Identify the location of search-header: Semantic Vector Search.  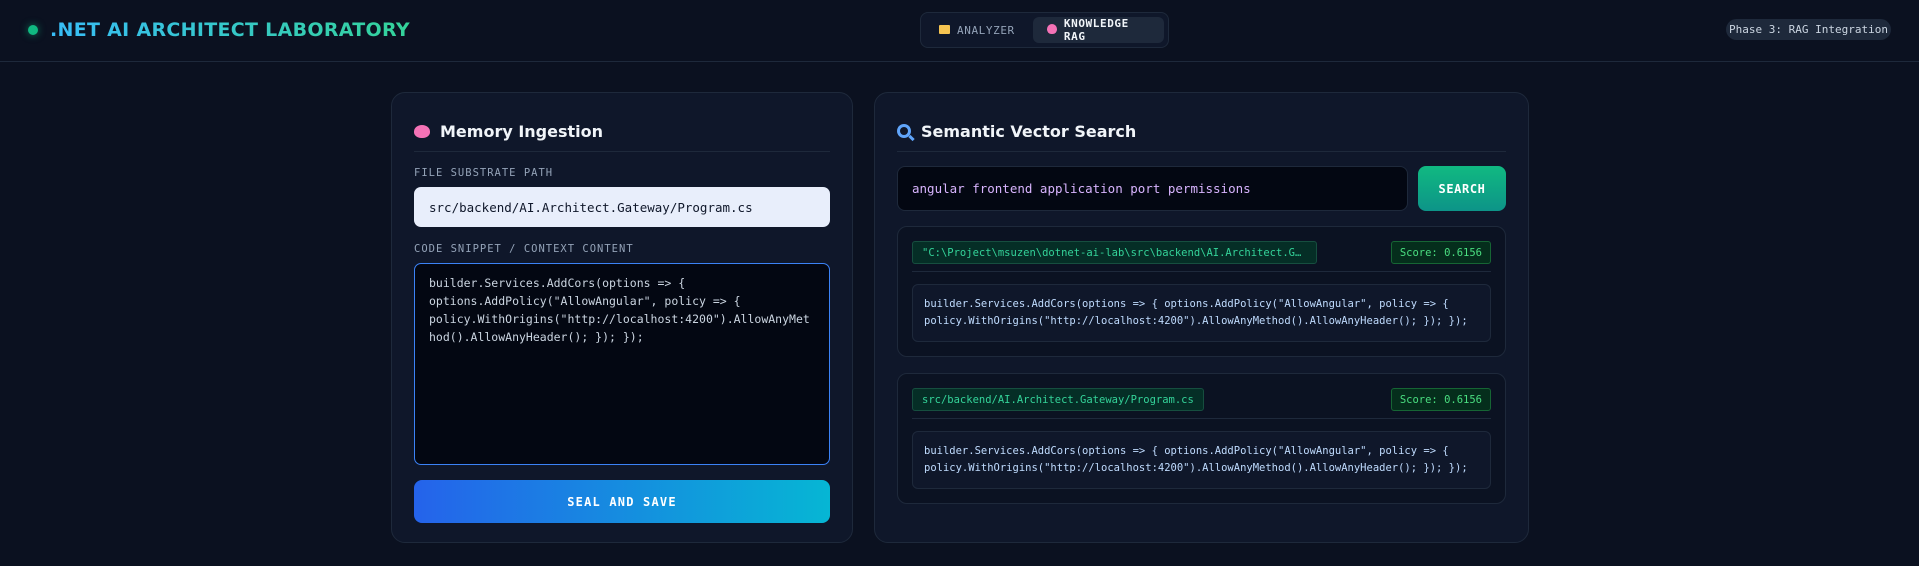
(1016, 131).